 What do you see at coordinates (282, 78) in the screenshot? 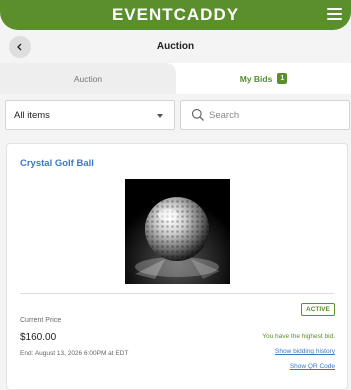
I see `bid-count-badge: 1` at bounding box center [282, 78].